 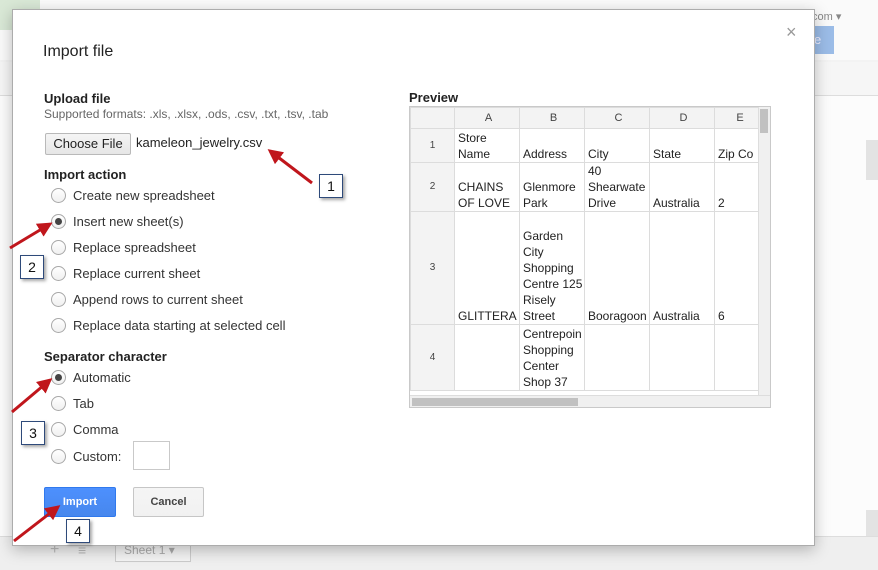 What do you see at coordinates (764, 251) in the screenshot?
I see `preview-vertical-scrollbar` at bounding box center [764, 251].